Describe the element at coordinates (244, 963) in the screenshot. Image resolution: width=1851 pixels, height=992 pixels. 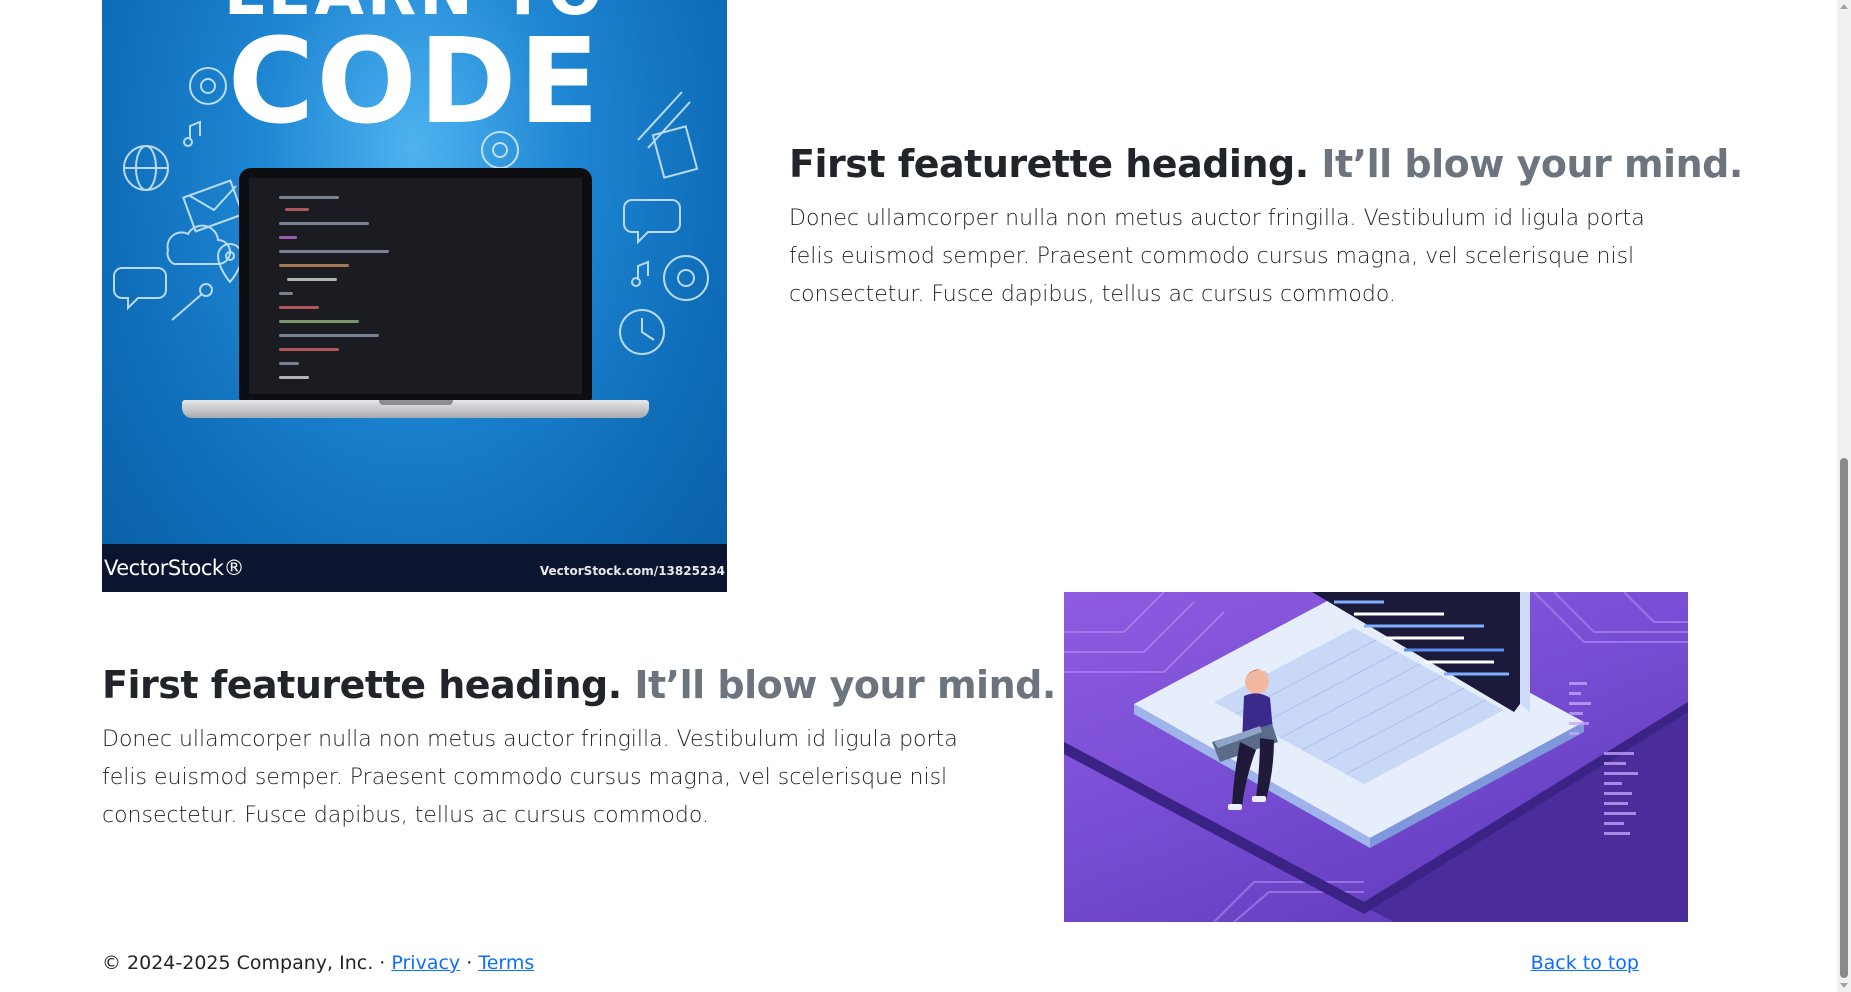
I see `copyright-text: © 2024-2025 Company, Inc. ·` at that location.